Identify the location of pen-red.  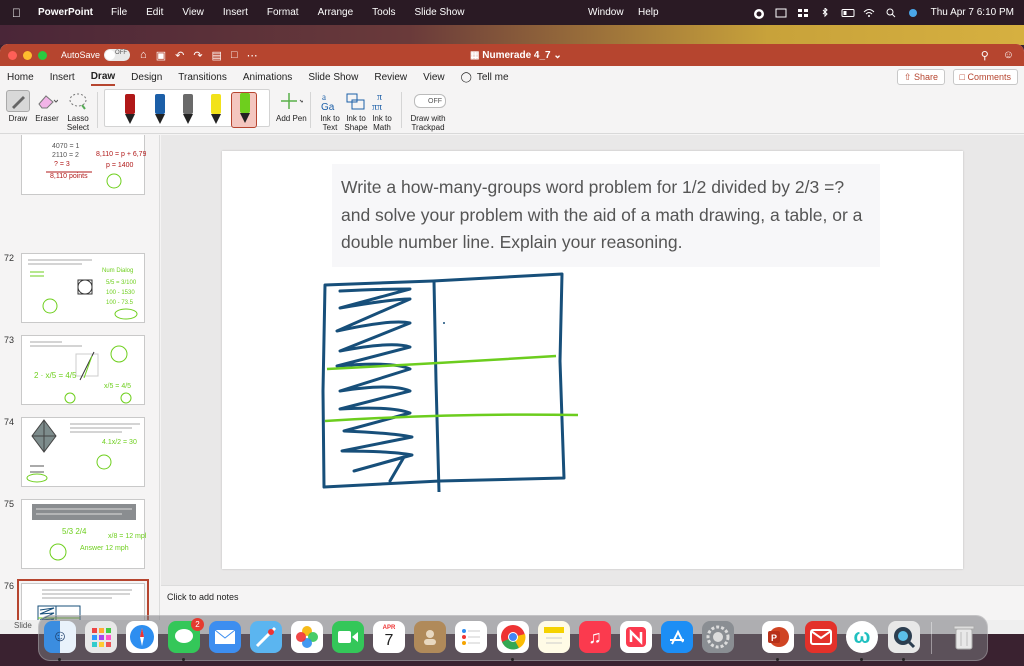
(130, 110).